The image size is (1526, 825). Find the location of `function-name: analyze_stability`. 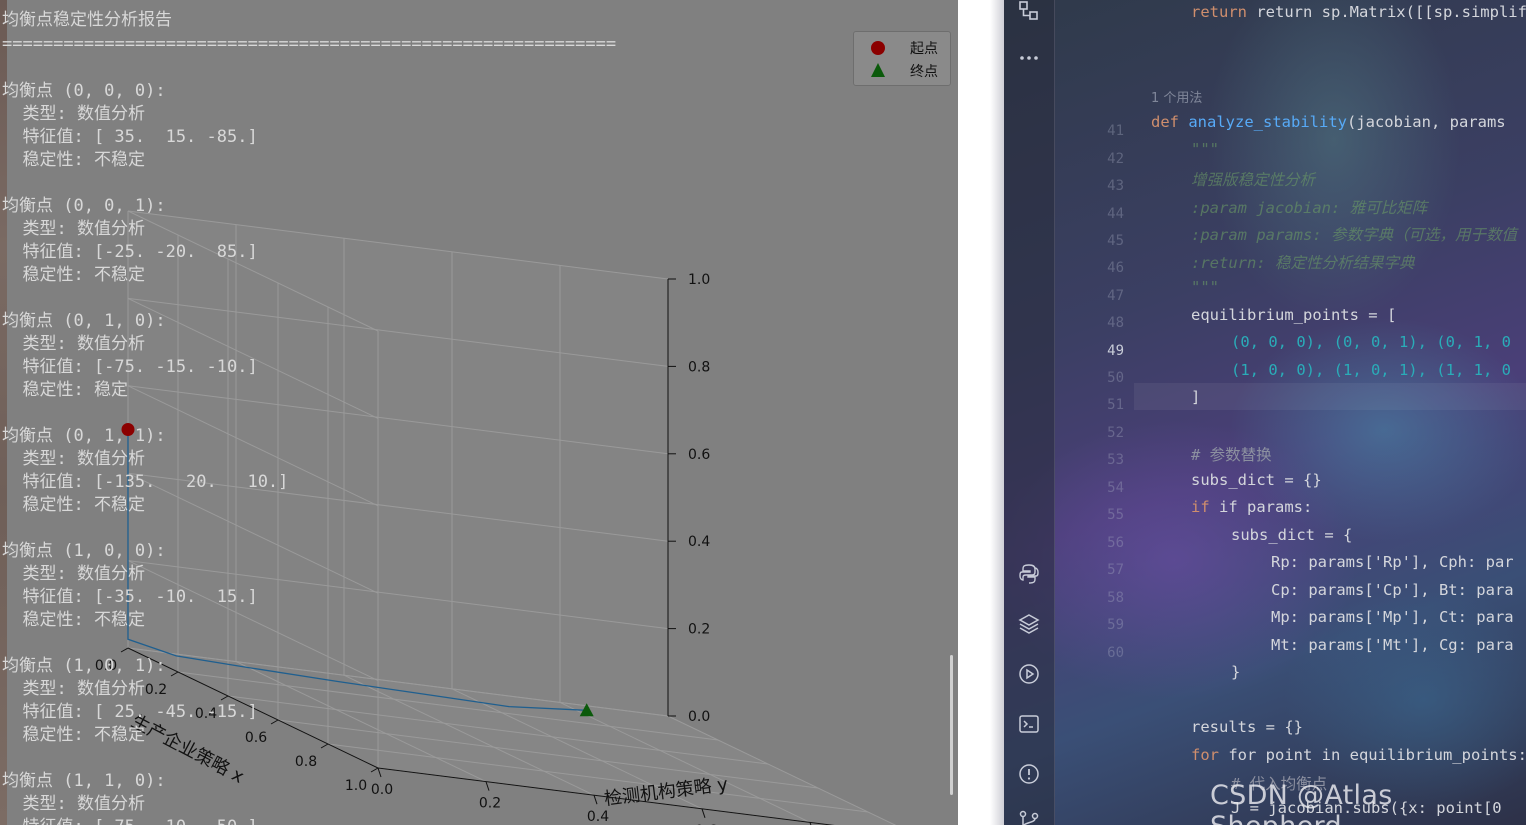

function-name: analyze_stability is located at coordinates (1267, 122).